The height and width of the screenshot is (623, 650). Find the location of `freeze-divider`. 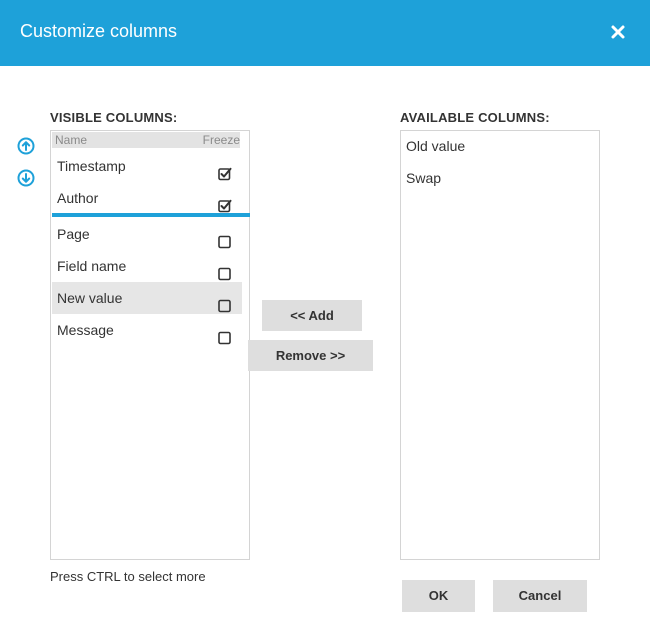

freeze-divider is located at coordinates (151, 215).